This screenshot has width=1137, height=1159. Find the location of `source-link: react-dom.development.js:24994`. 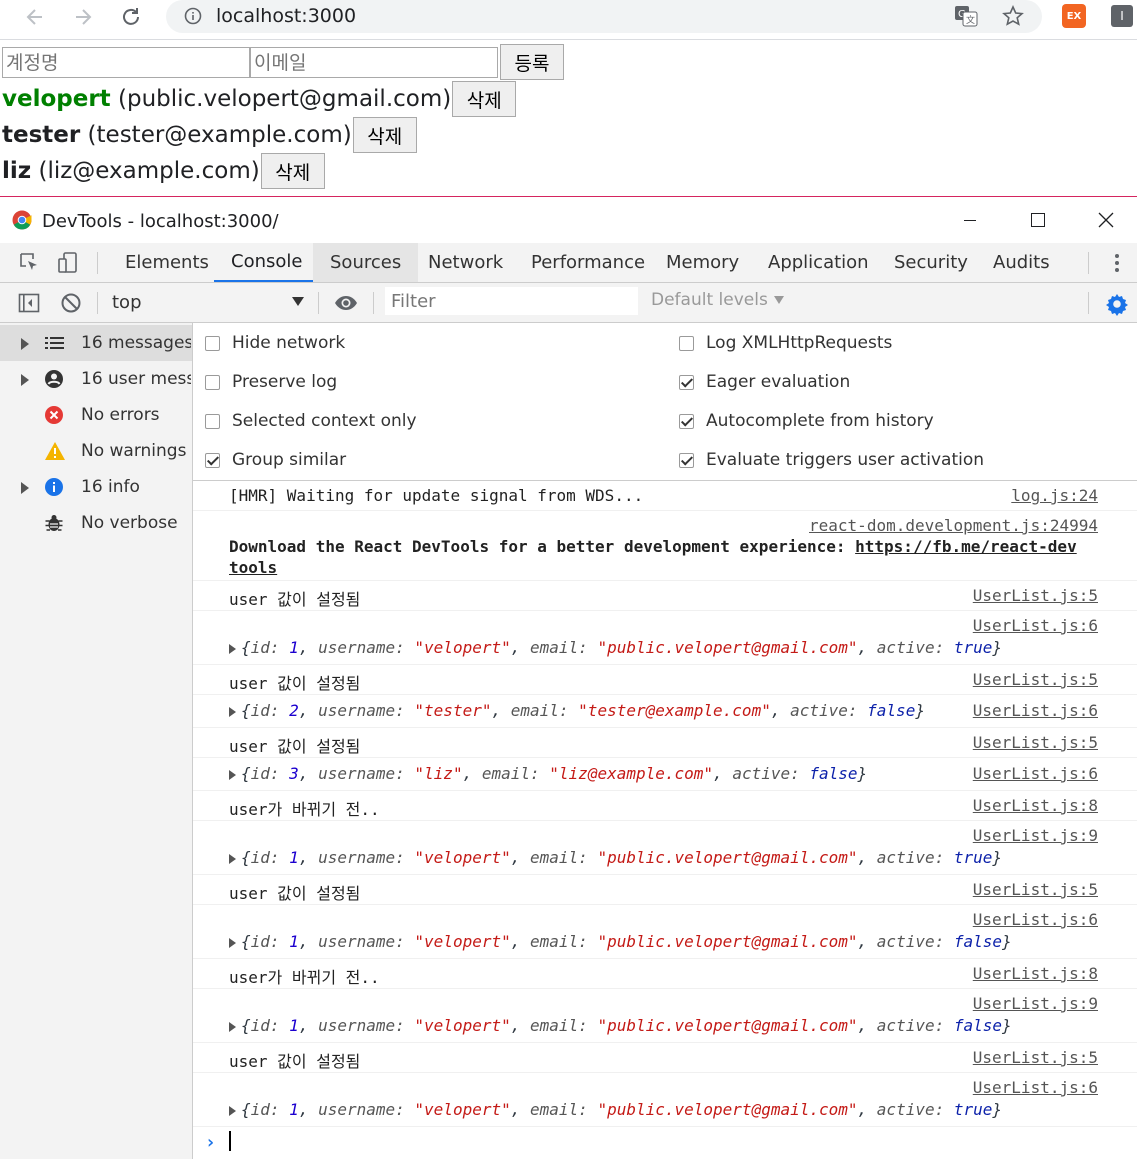

source-link: react-dom.development.js:24994 is located at coordinates (953, 525).